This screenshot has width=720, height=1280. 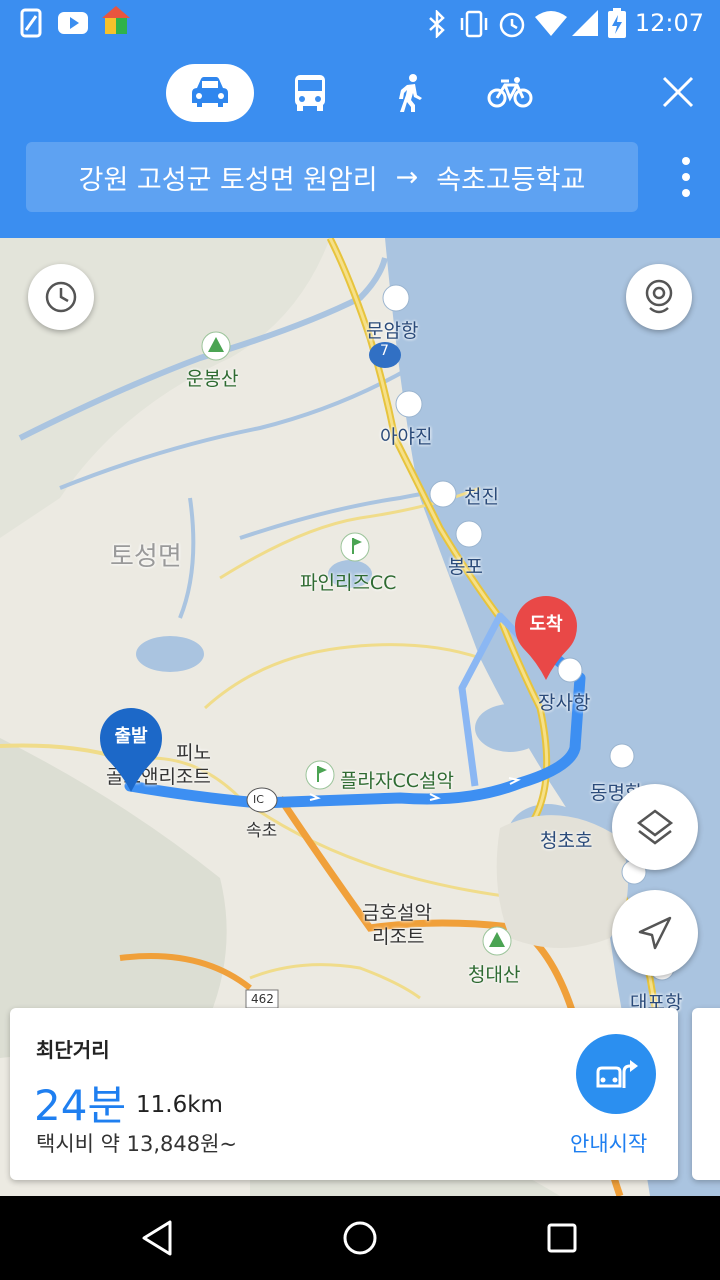 What do you see at coordinates (344, 1094) in the screenshot?
I see `route-card: 최단거리 24분 11.6km 택시비 약 13,848원~ 안내시작` at bounding box center [344, 1094].